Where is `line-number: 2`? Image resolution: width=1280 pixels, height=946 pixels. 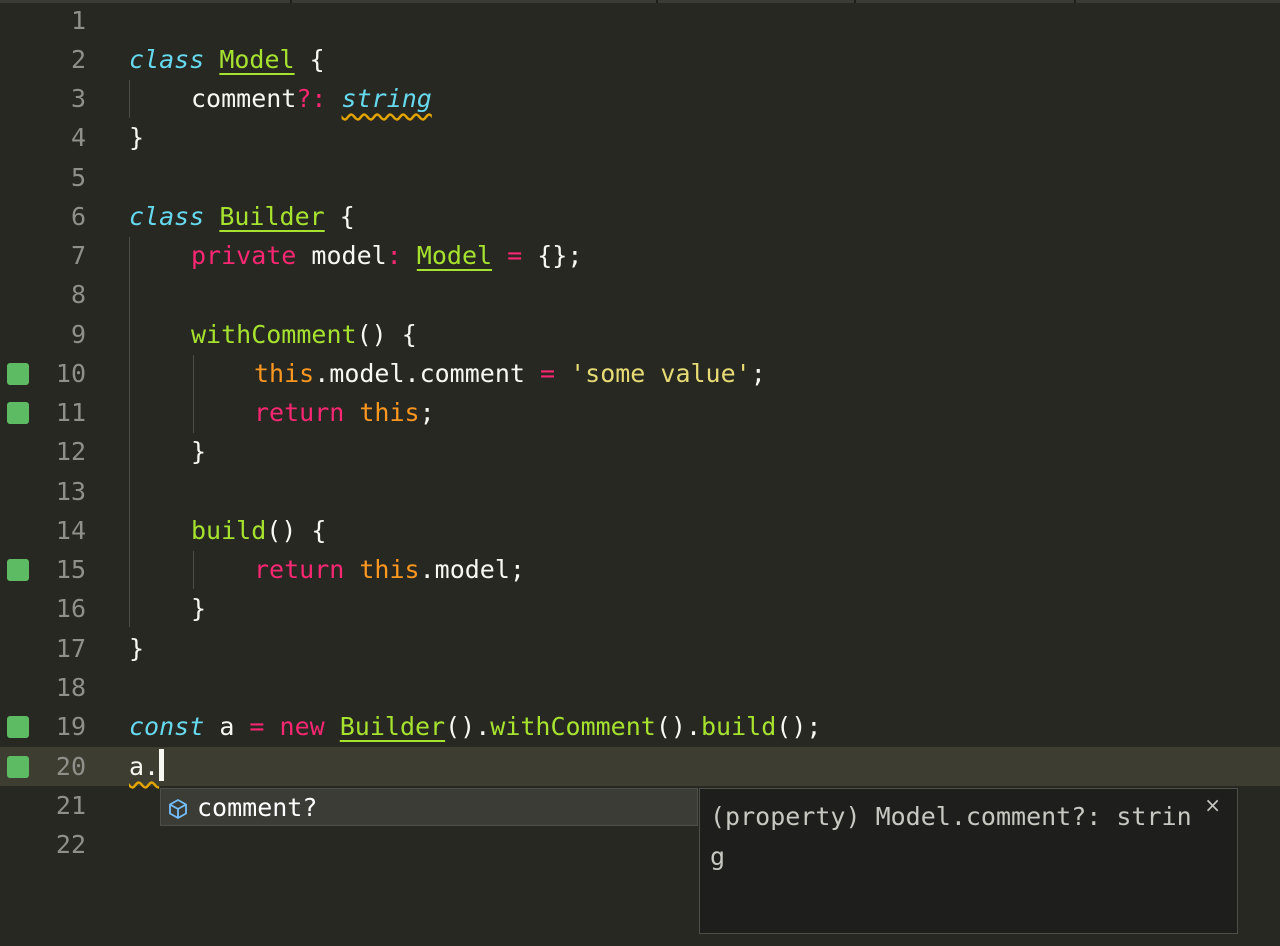 line-number: 2 is located at coordinates (78, 59).